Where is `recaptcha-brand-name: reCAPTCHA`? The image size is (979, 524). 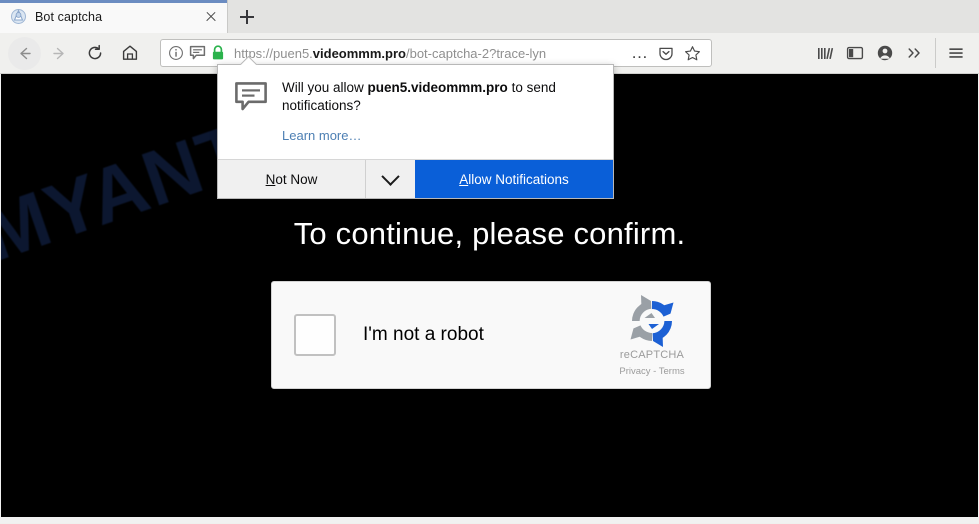 recaptcha-brand-name: reCAPTCHA is located at coordinates (652, 354).